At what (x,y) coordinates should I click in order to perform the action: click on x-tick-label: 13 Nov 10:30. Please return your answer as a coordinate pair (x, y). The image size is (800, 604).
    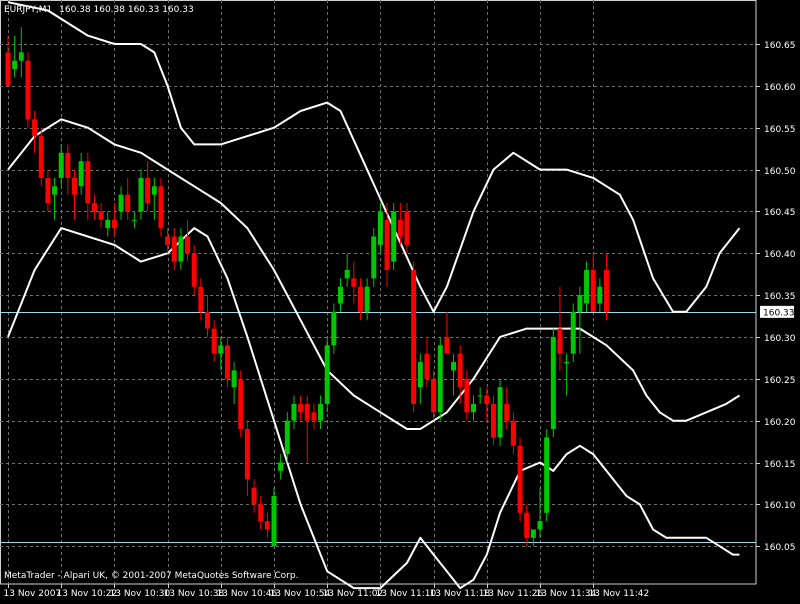
    Looking at the image, I should click on (140, 594).